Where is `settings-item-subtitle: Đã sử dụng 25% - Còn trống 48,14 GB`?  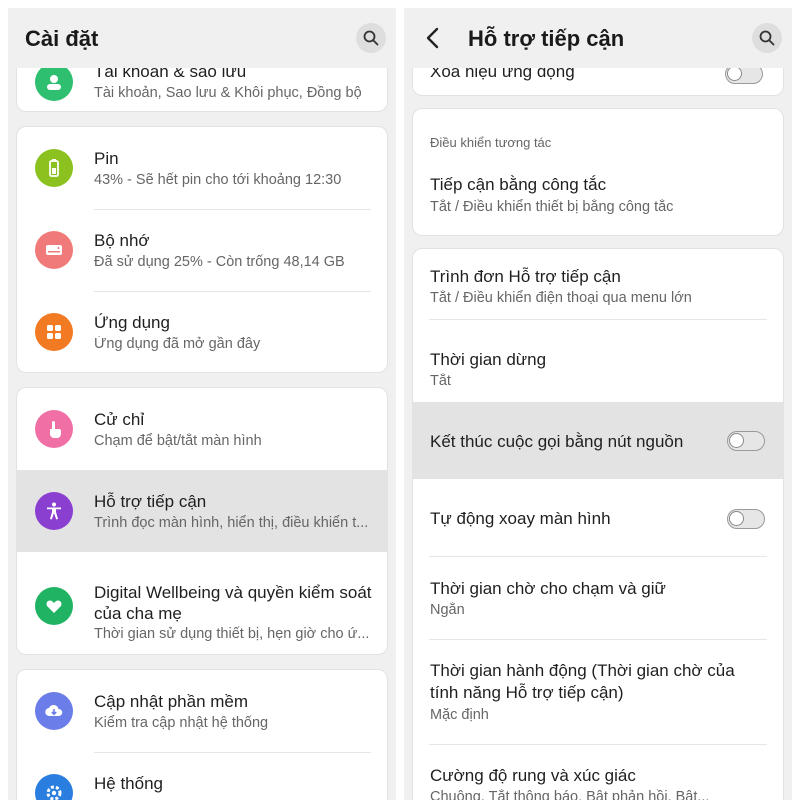
settings-item-subtitle: Đã sử dụng 25% - Còn trống 48,14 GB is located at coordinates (219, 262).